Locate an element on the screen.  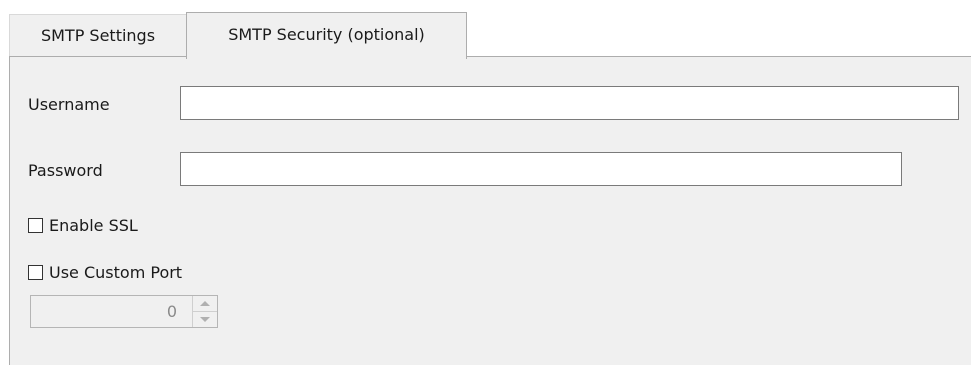
spin-down-button is located at coordinates (205, 319).